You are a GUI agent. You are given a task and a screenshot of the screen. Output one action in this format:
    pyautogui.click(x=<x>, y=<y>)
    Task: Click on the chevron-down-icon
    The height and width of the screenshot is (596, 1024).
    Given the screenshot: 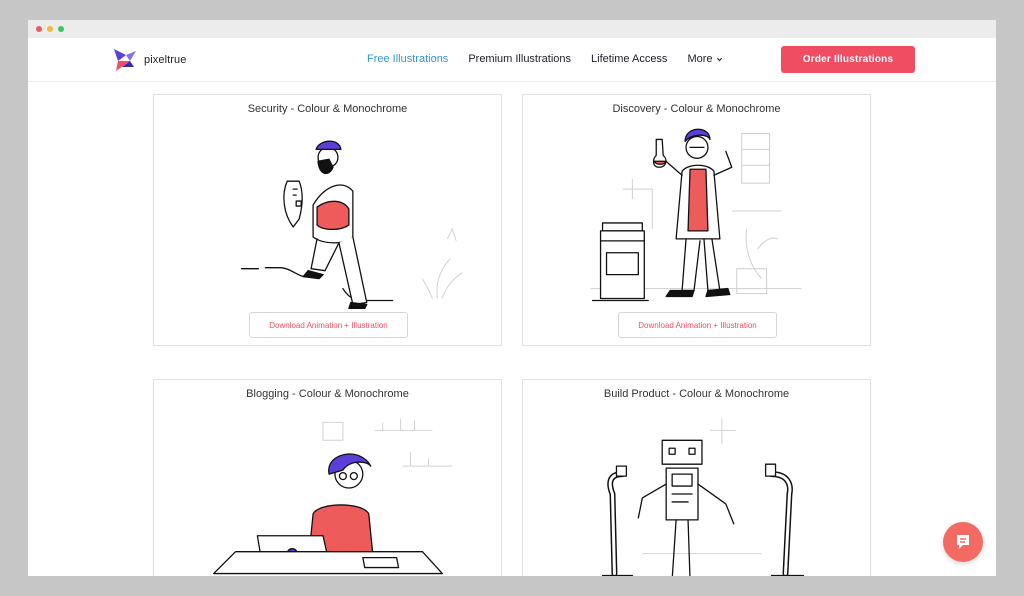 What is the action you would take?
    pyautogui.click(x=719, y=59)
    